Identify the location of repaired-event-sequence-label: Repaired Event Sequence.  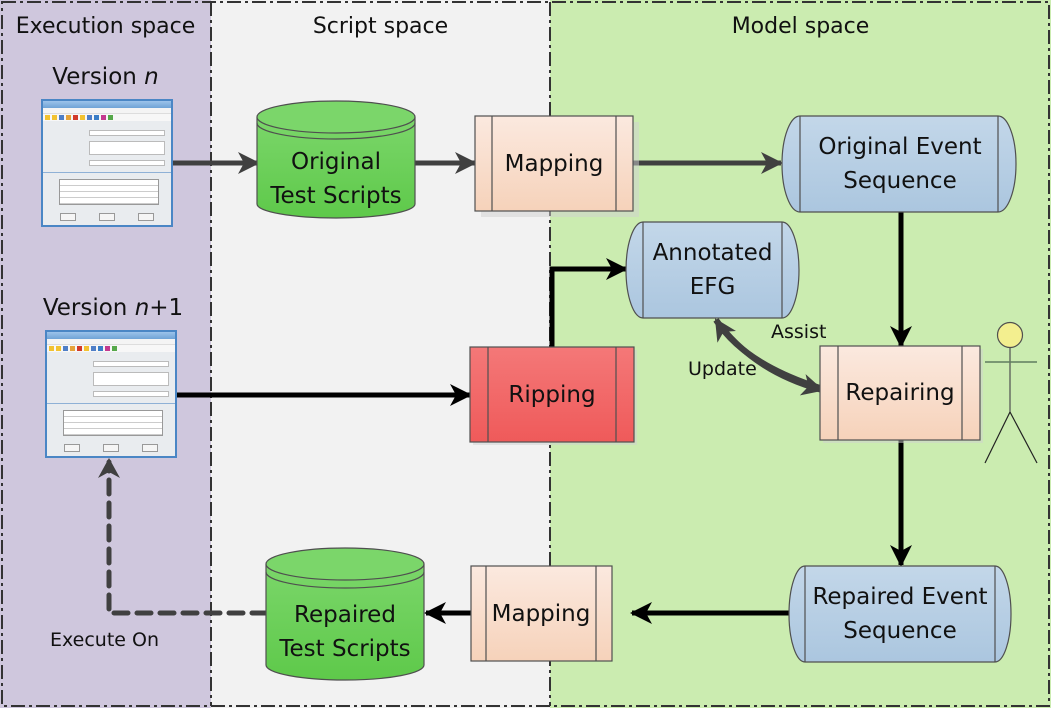
(900, 614).